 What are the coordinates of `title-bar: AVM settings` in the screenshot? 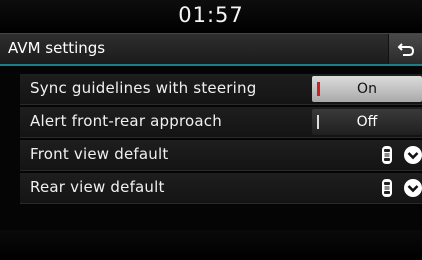 It's located at (211, 48).